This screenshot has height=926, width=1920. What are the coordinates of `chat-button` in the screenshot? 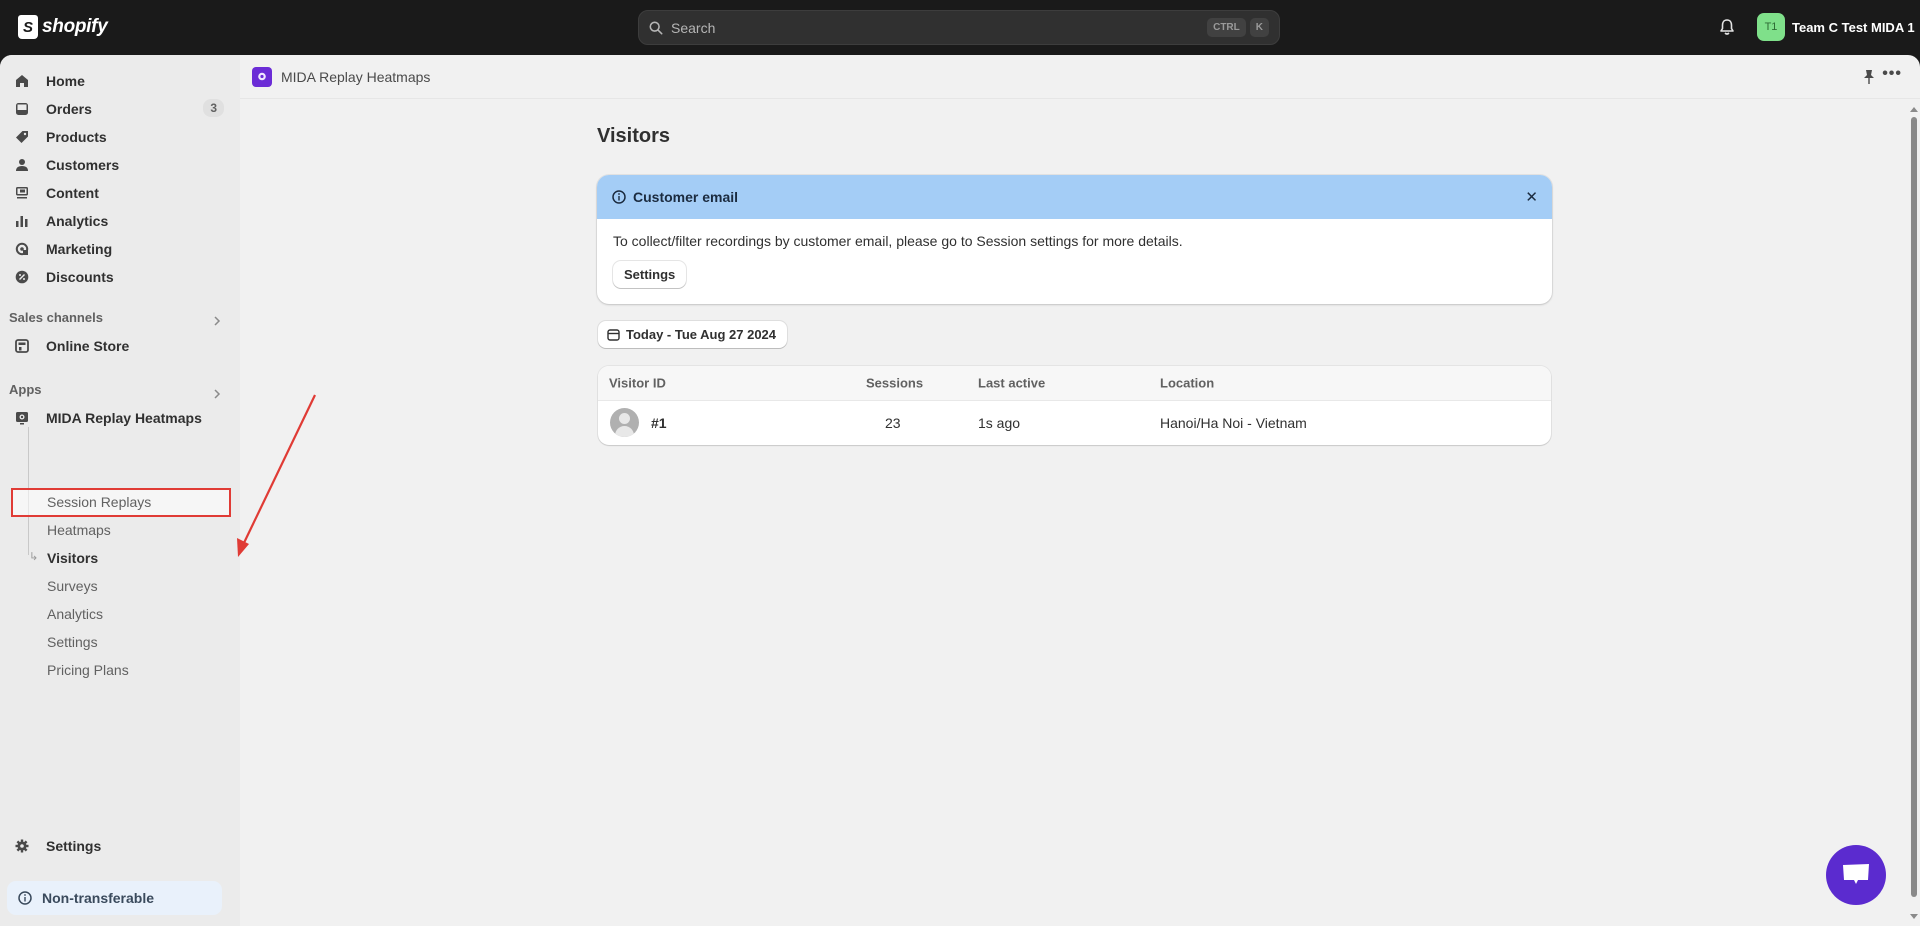 It's located at (1856, 875).